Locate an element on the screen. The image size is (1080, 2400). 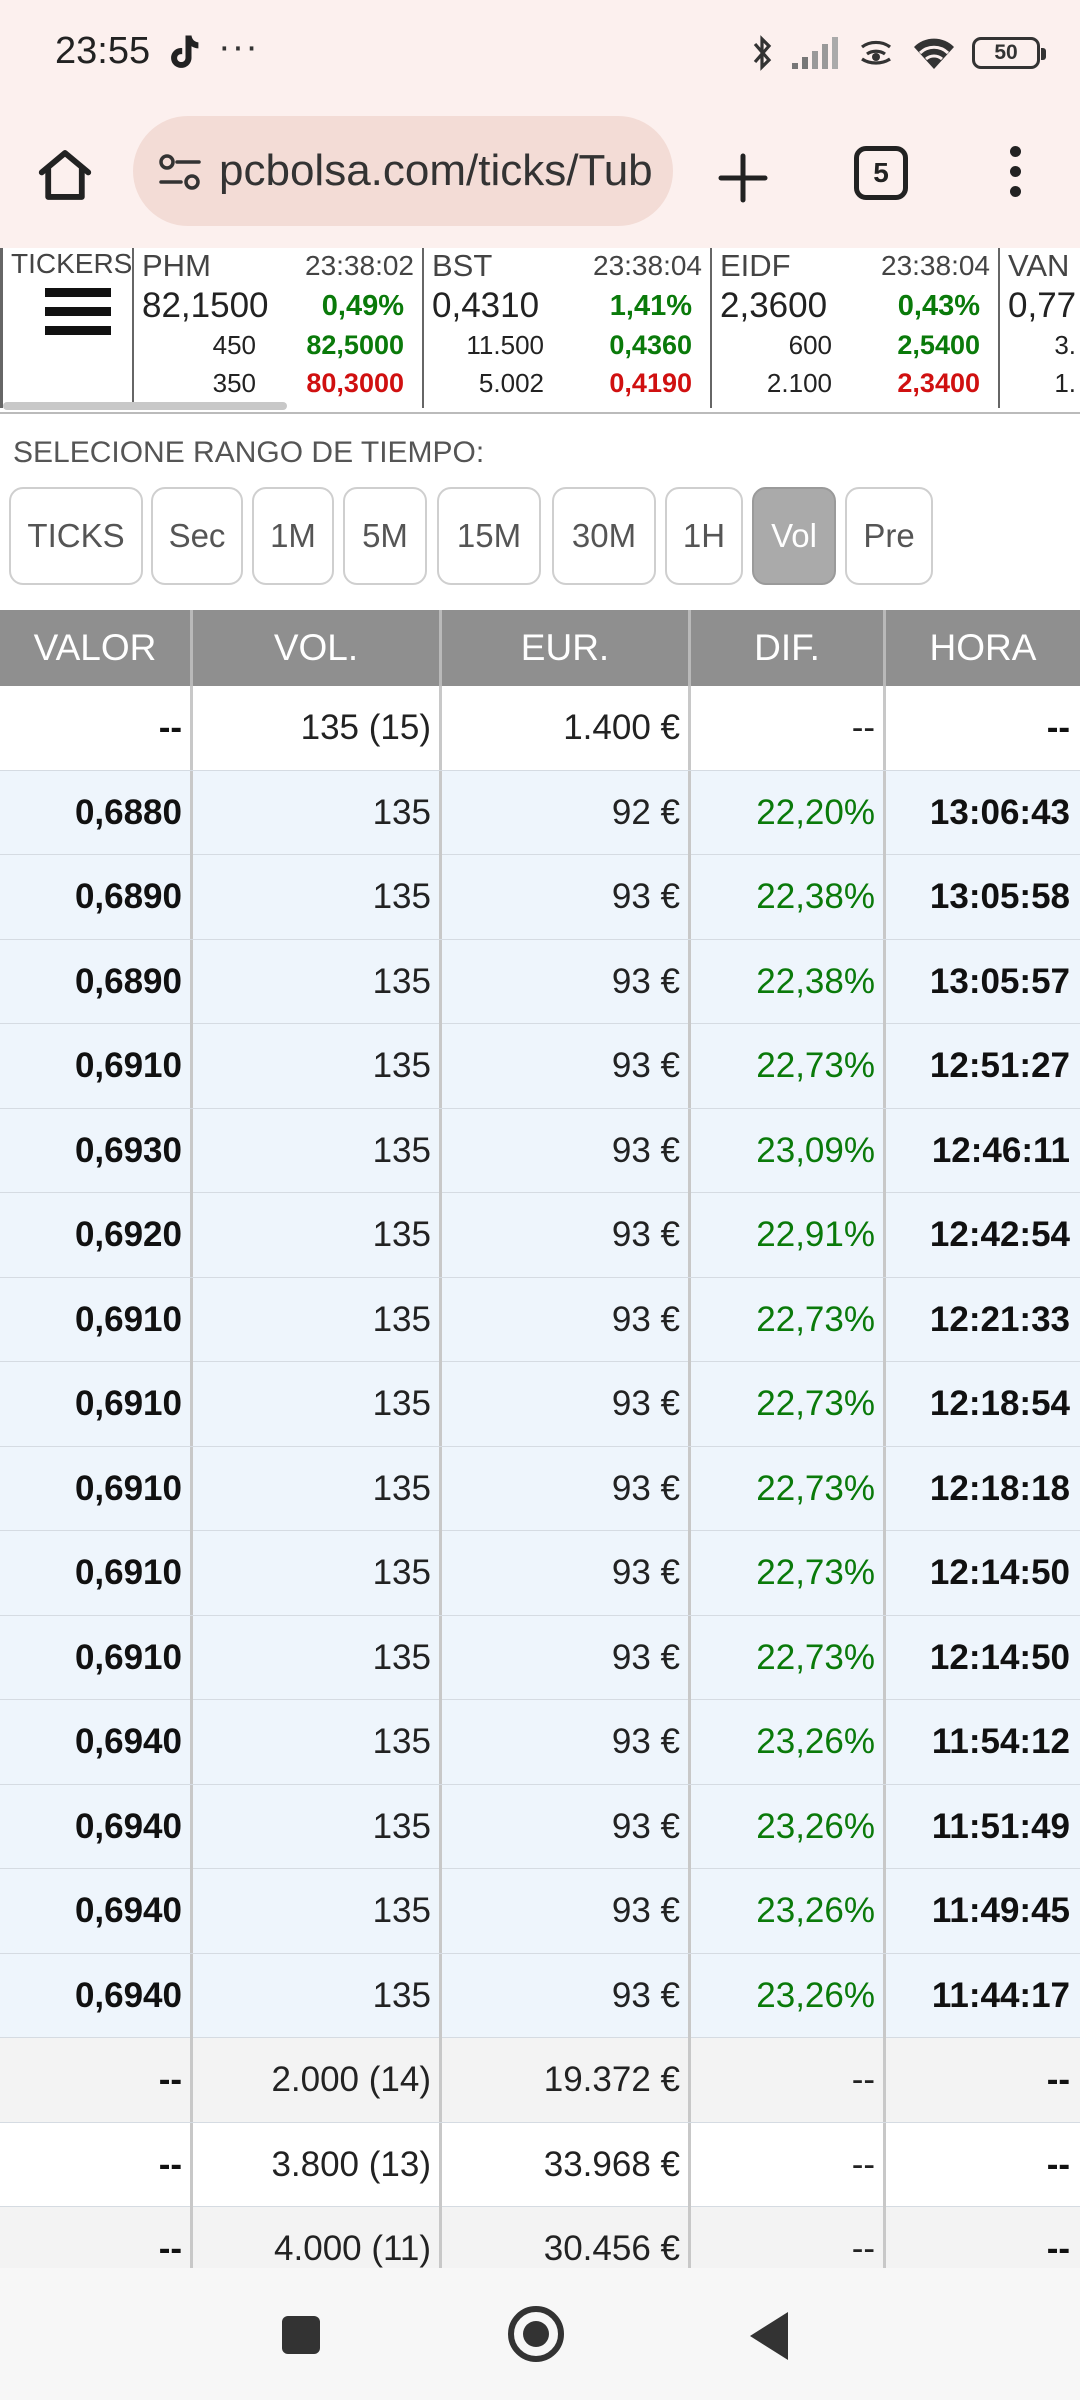
table-row: 0,6910 135 93 €22,73% 12:18:18 is located at coordinates (540, 1488).